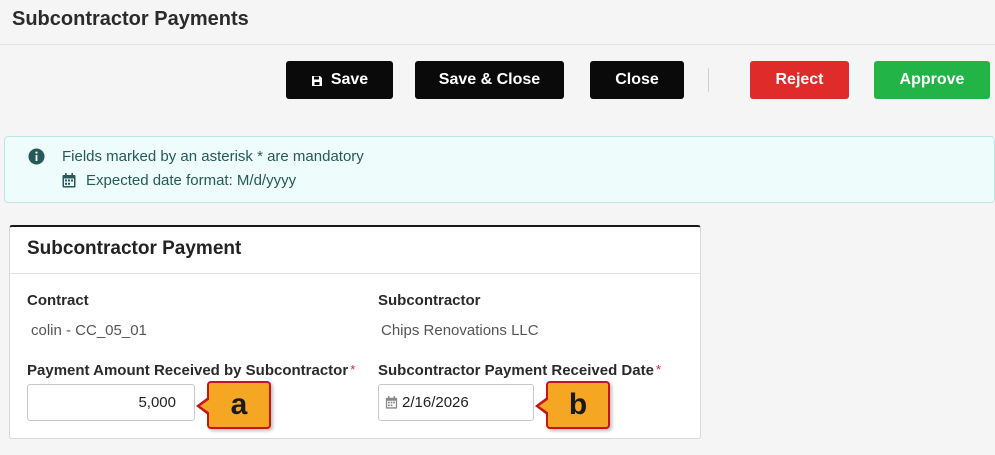 The width and height of the screenshot is (995, 455). Describe the element at coordinates (799, 80) in the screenshot. I see `reject-button: Reject` at that location.